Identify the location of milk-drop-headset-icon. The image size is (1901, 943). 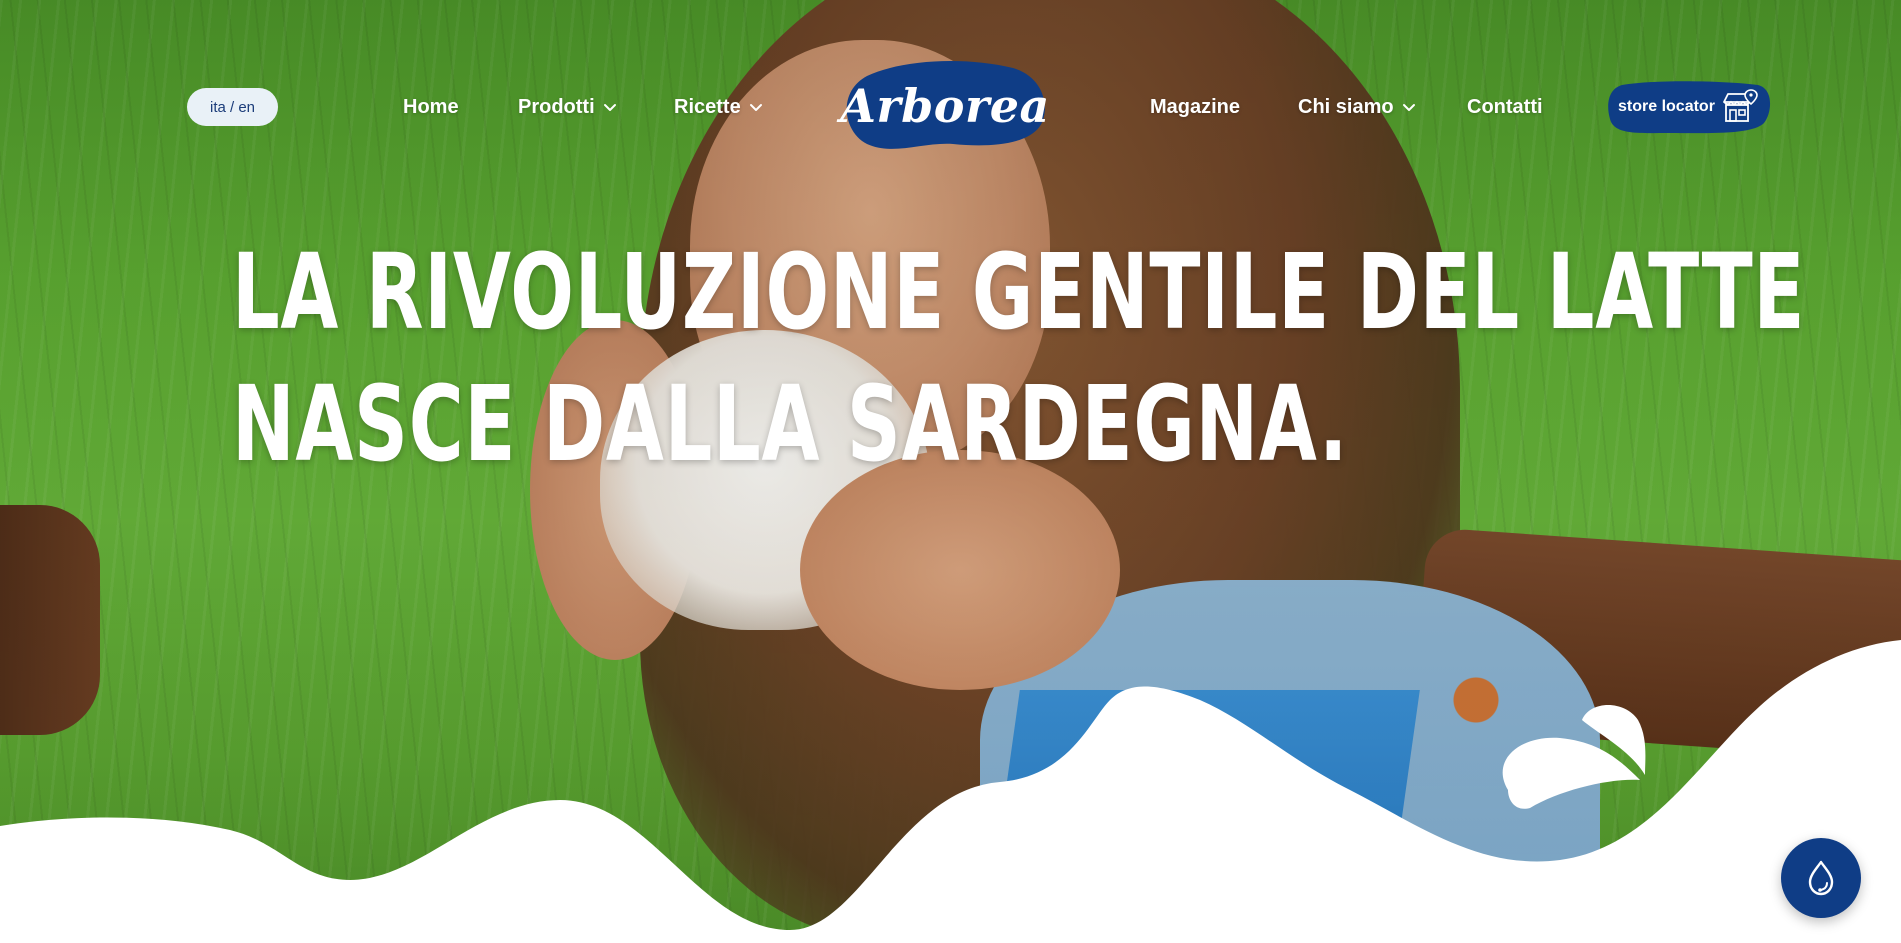
(1821, 878).